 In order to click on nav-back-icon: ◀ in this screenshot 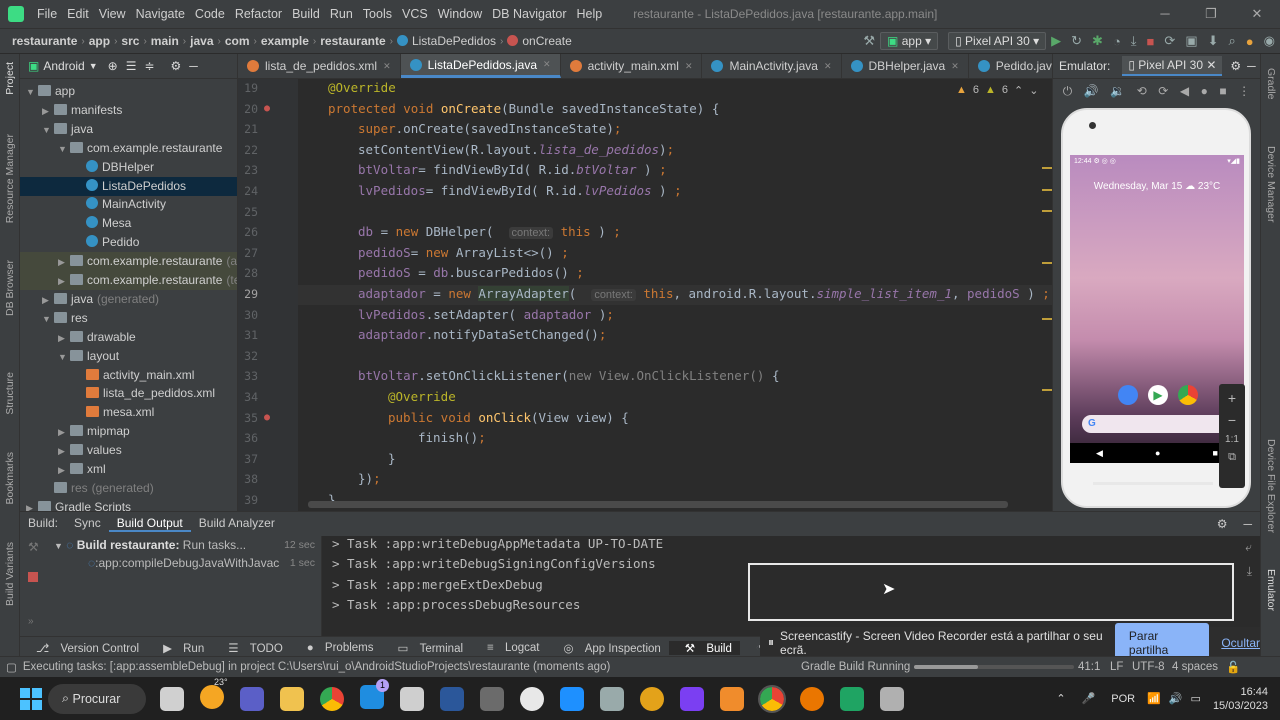, I will do `click(1099, 453)`.